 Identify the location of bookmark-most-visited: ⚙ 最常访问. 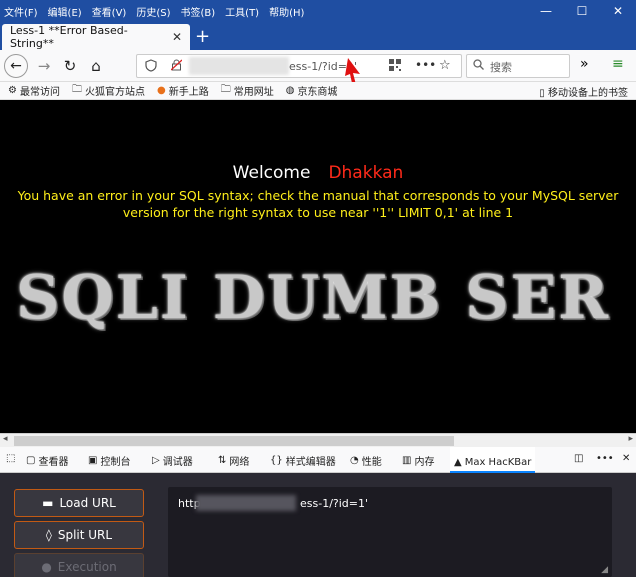
(34, 90).